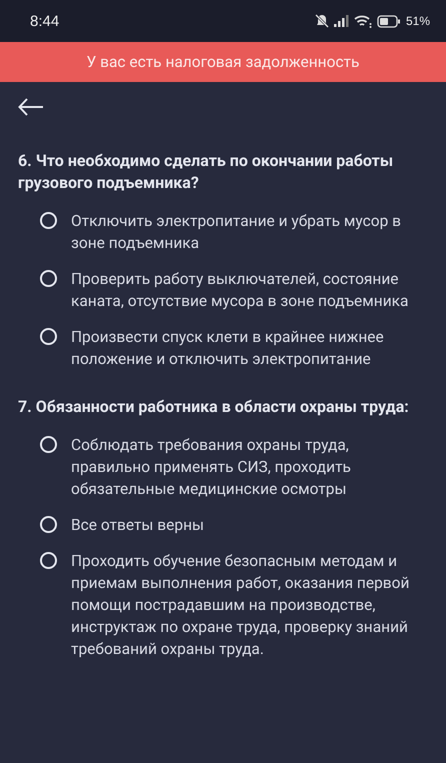  Describe the element at coordinates (249, 467) in the screenshot. I see `answer-option: Соблюдать требования охраны труда, правильно применять СИЗ, проходить обязательные медицинские осмотры` at that location.